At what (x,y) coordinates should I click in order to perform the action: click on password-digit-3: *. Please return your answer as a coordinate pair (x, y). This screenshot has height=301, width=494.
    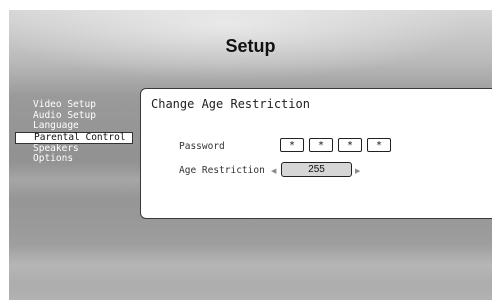
    Looking at the image, I should click on (350, 145).